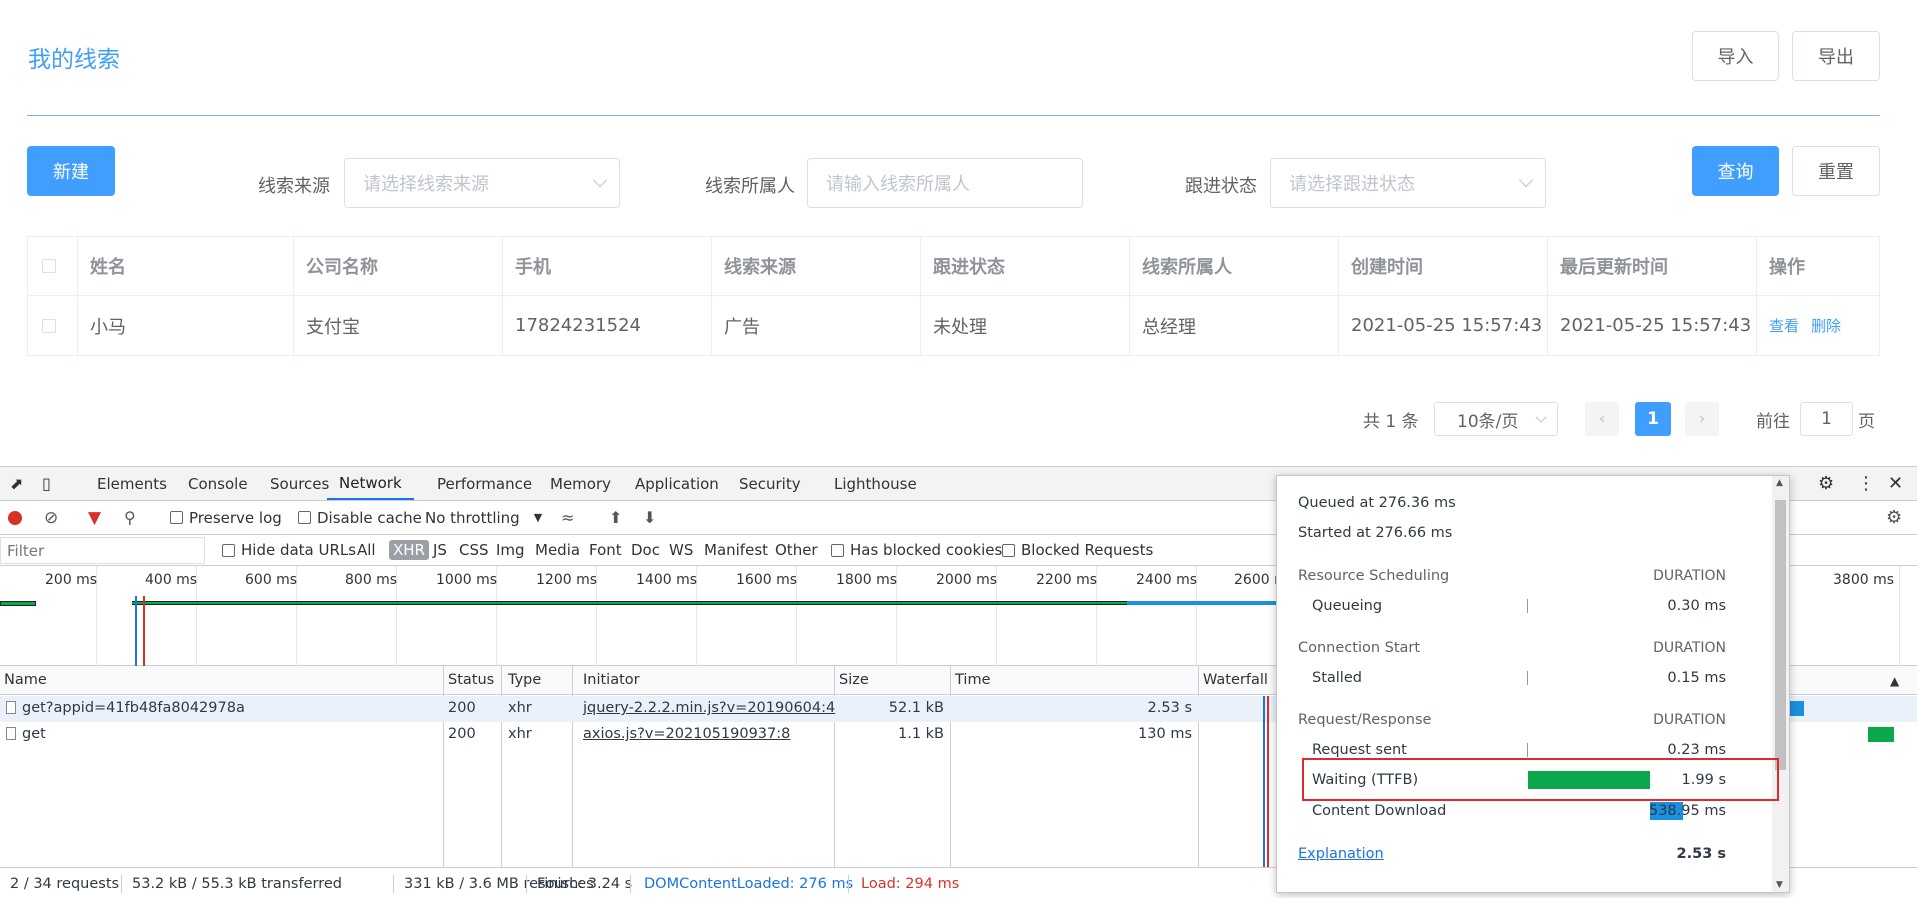 The image size is (1917, 898). What do you see at coordinates (1234, 266) in the screenshot?
I see `header-owner: 线索所属人` at bounding box center [1234, 266].